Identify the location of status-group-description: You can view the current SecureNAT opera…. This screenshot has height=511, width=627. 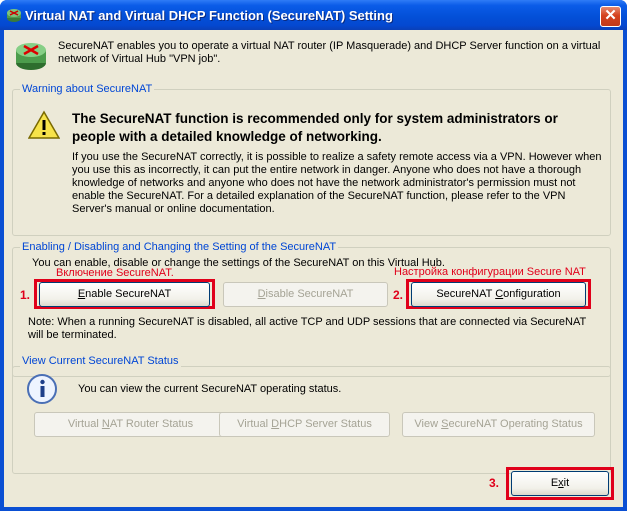
(210, 389).